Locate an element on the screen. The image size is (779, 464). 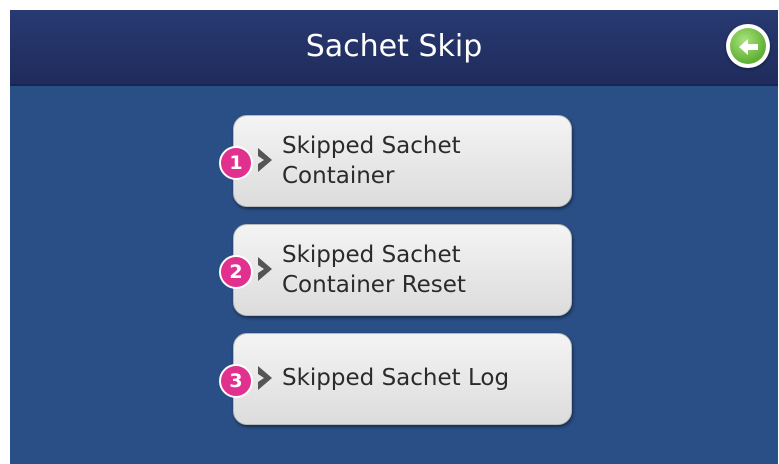
skipped-sachet-container-button: Skipped Sachet Container is located at coordinates (402, 161).